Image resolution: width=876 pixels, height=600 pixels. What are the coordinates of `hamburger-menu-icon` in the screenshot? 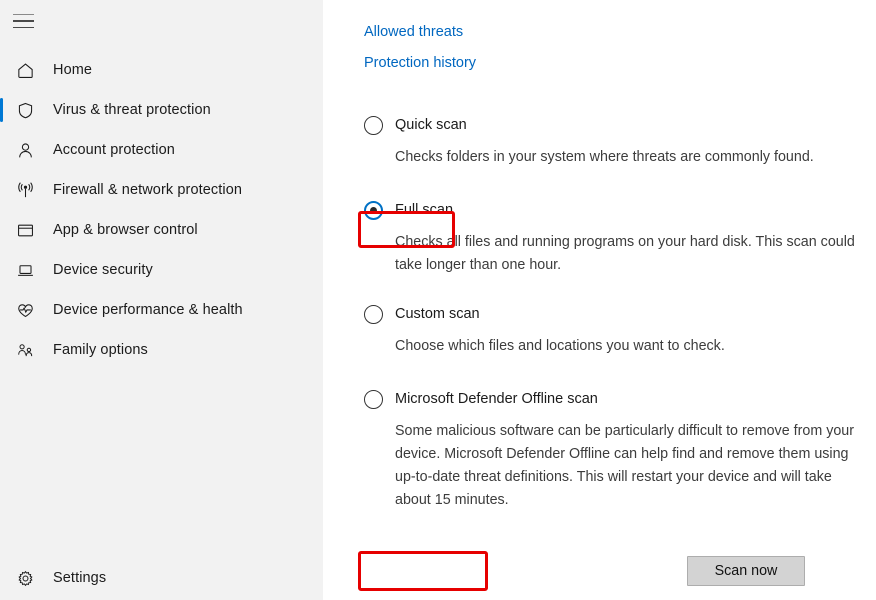 It's located at (28, 21).